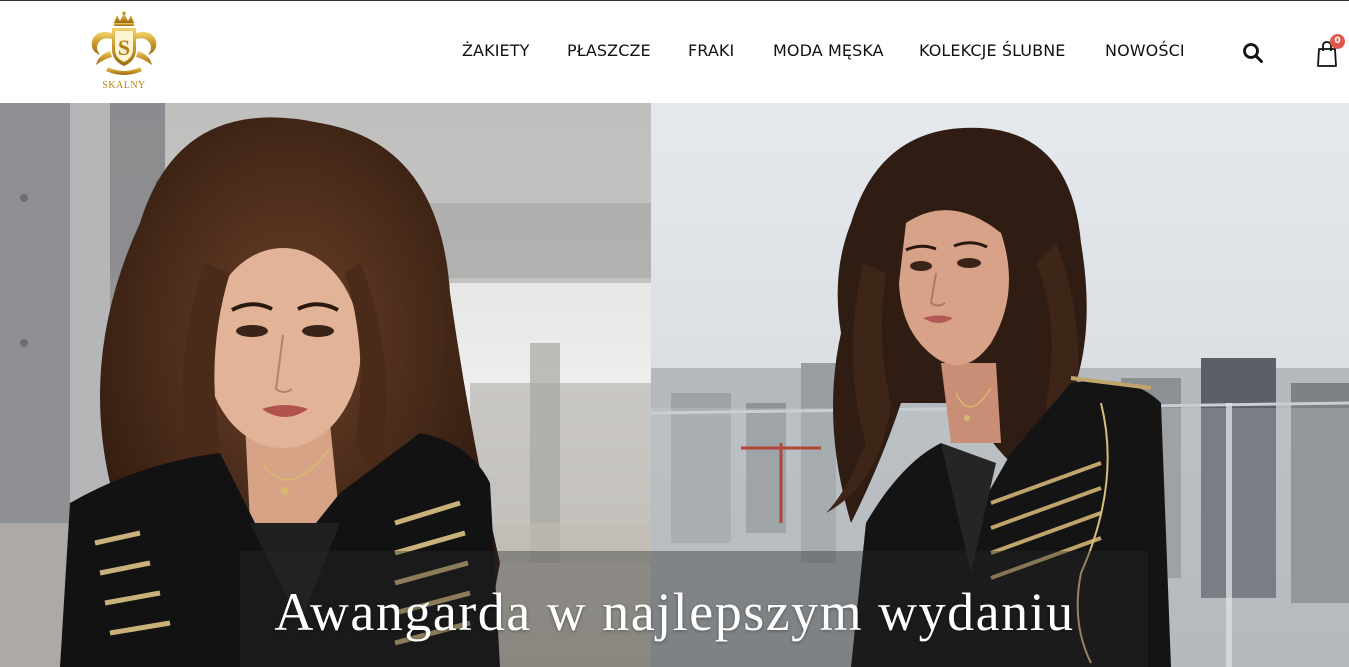 The image size is (1349, 667). I want to click on hero-caption: Awangarda w najlepszym wydaniu, so click(674, 612).